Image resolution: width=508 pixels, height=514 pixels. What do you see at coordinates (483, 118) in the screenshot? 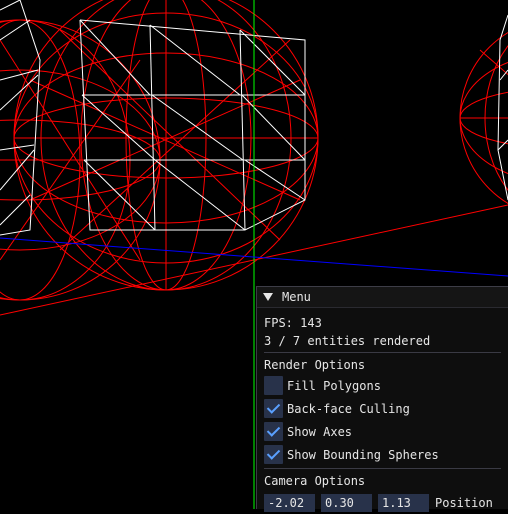
I see `bounding-sphere-right` at bounding box center [483, 118].